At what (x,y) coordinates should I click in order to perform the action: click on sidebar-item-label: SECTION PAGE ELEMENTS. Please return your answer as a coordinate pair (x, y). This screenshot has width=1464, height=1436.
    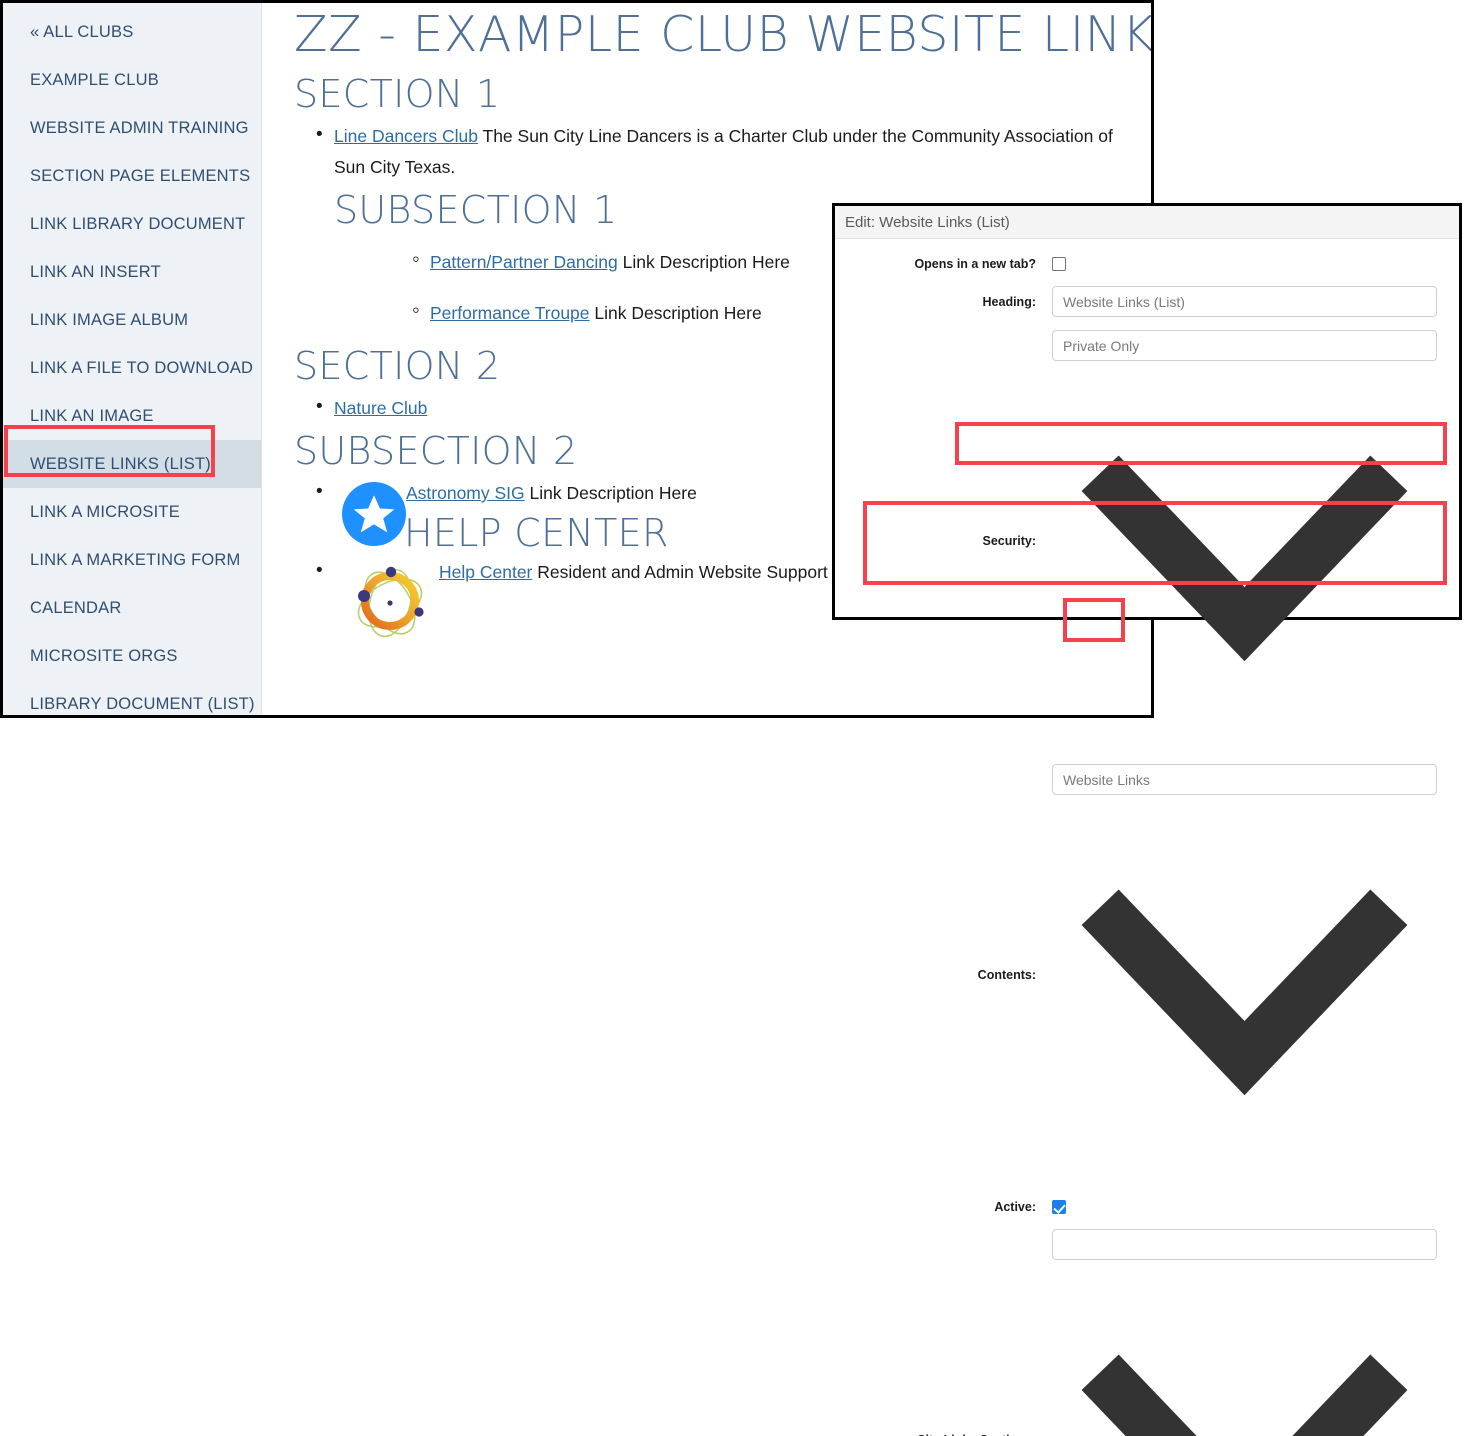
    Looking at the image, I should click on (140, 176).